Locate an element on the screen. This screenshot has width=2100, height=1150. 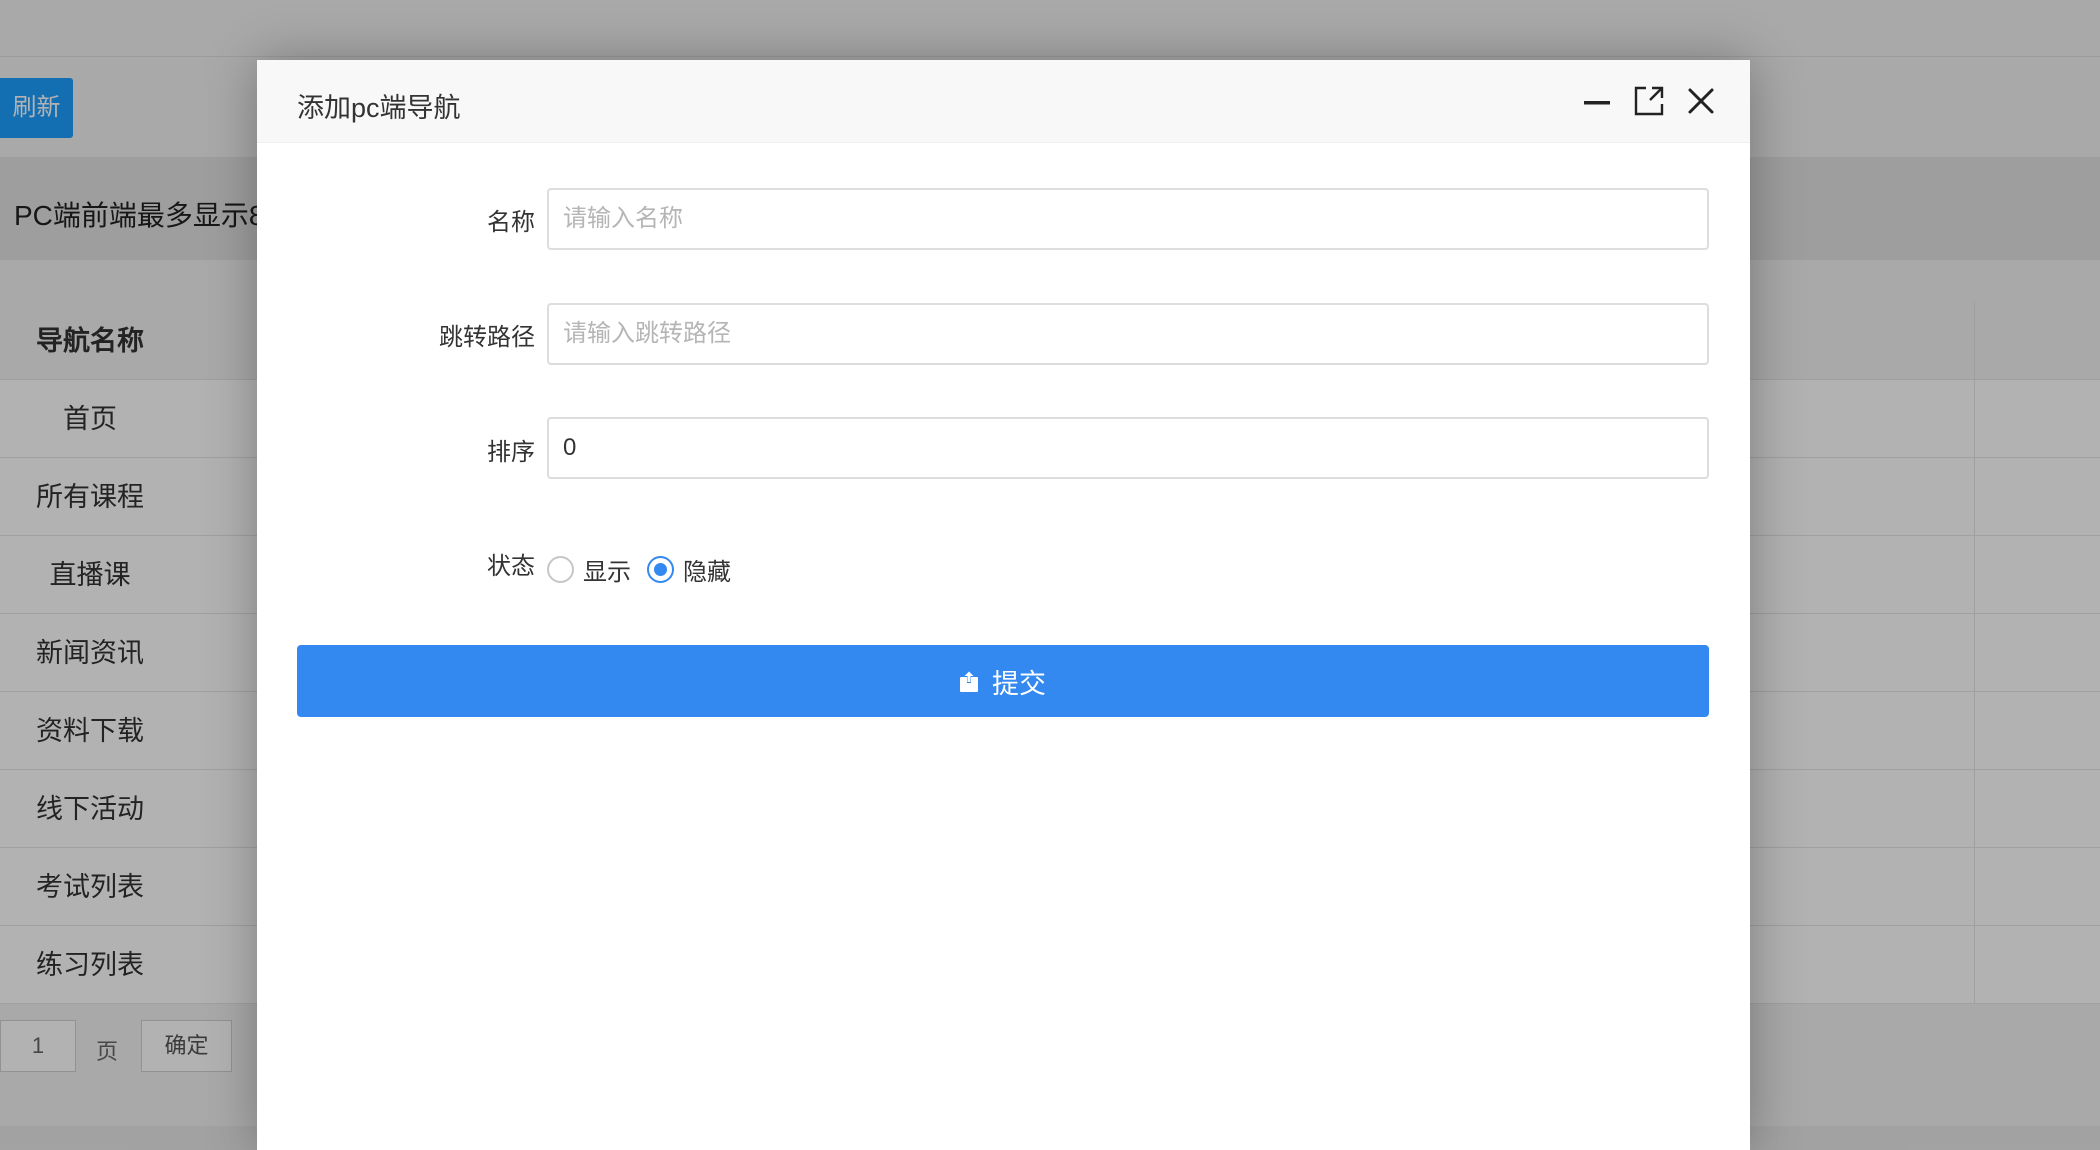
sort-label: 排序 is located at coordinates (511, 452).